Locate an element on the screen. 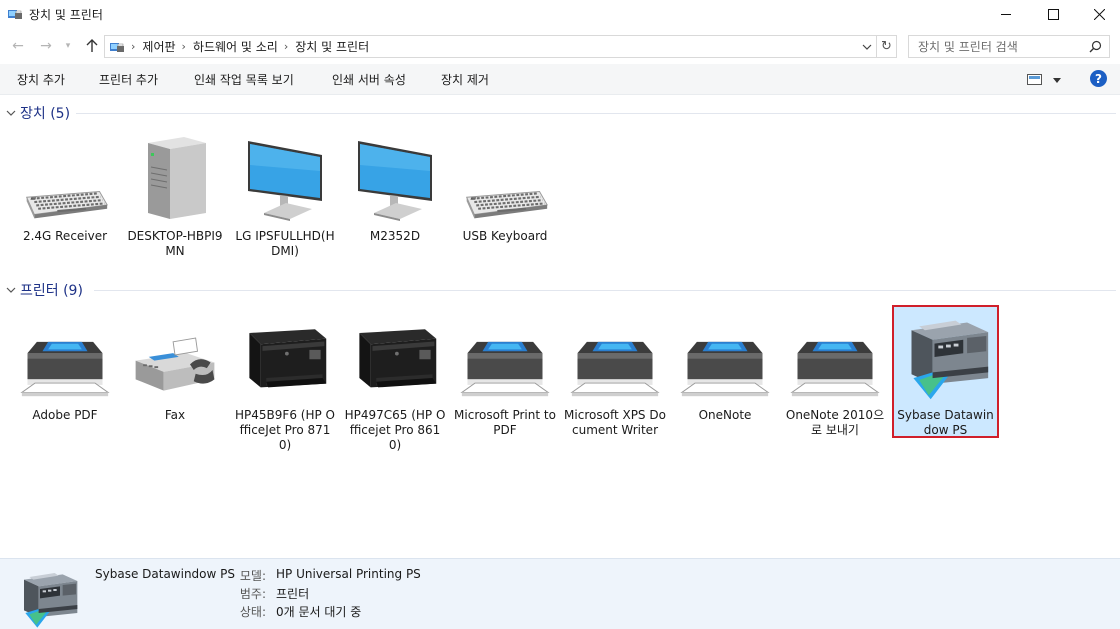 This screenshot has height=629, width=1120. refresh-icon: ↻ is located at coordinates (886, 46).